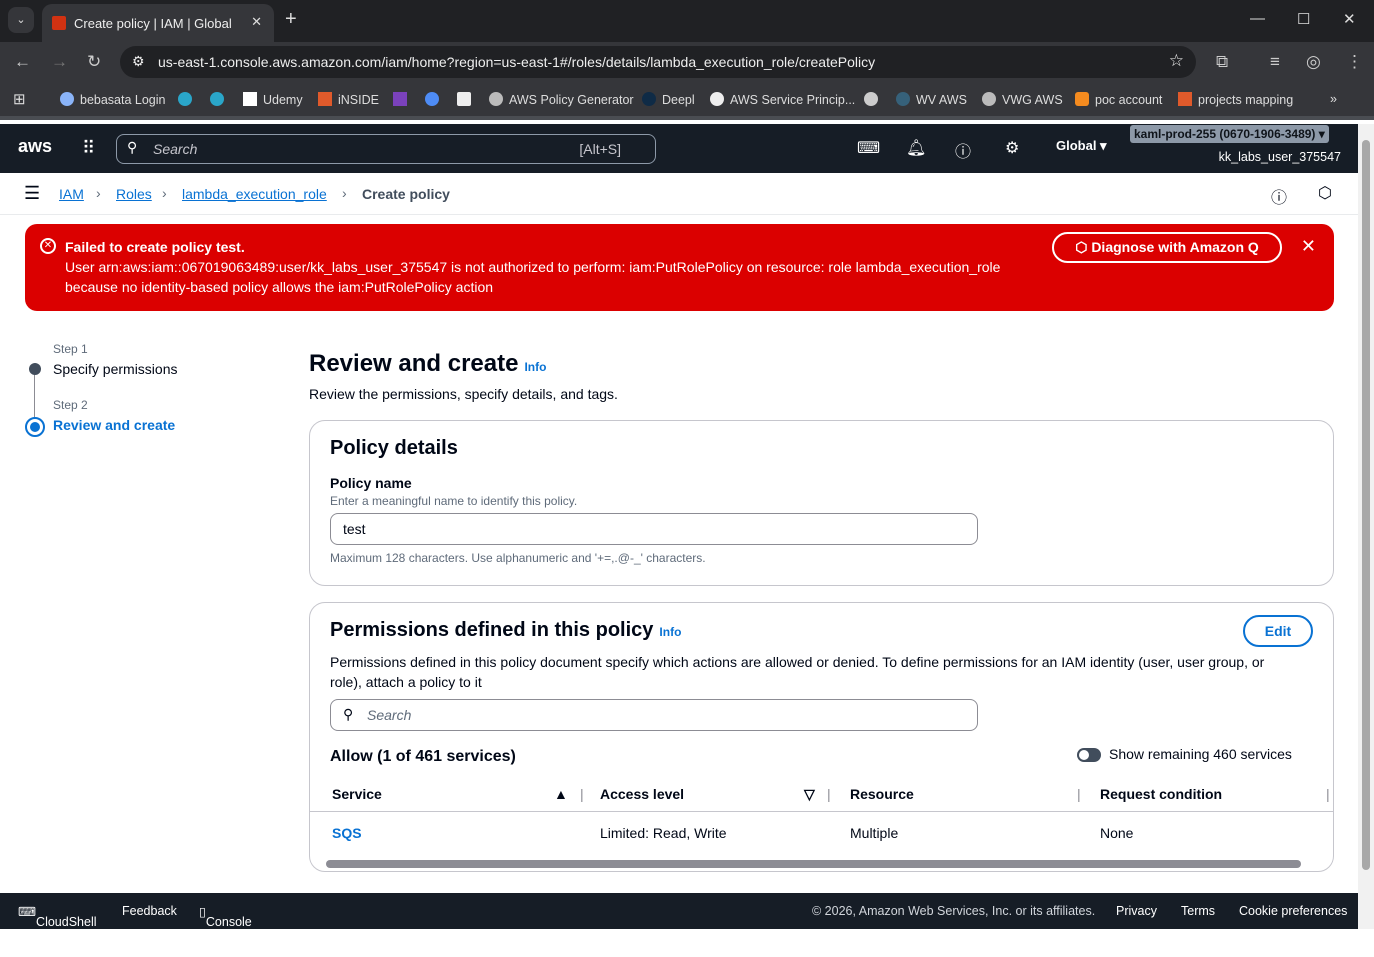 Image resolution: width=1374 pixels, height=957 pixels. I want to click on notifications-icon: 🔔︎, so click(916, 148).